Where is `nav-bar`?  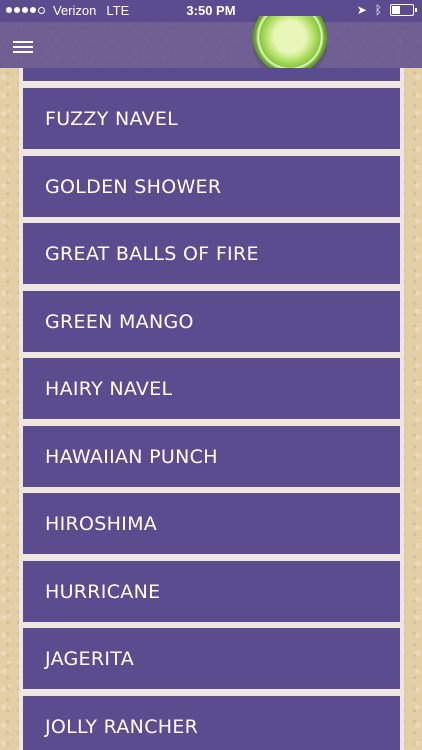 nav-bar is located at coordinates (211, 45).